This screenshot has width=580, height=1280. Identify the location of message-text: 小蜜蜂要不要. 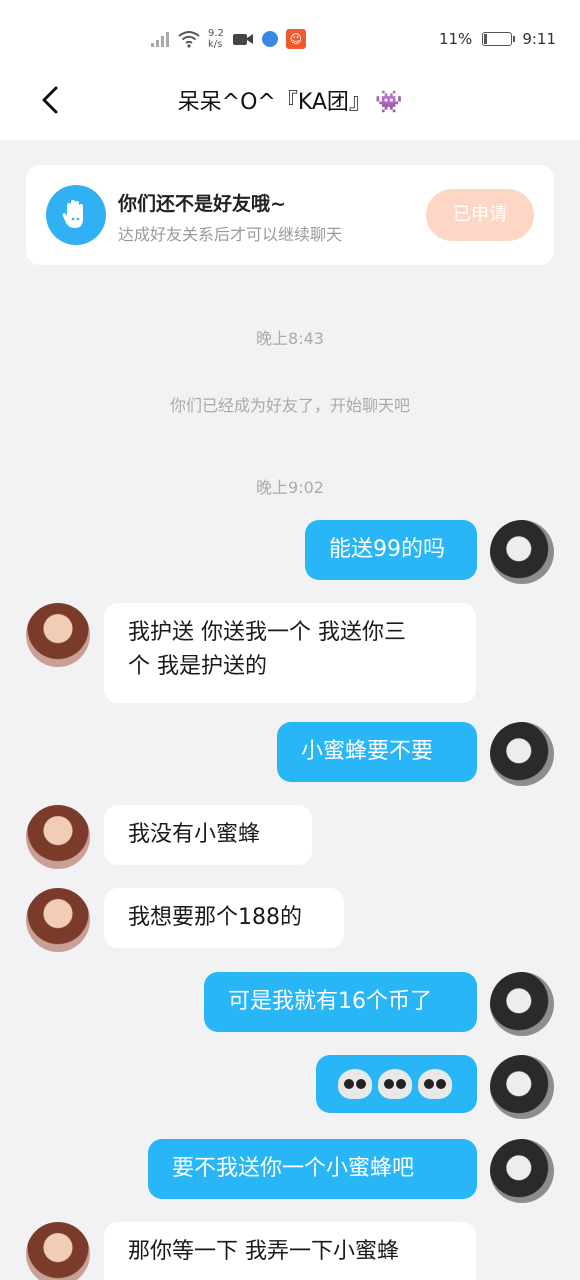
(367, 751).